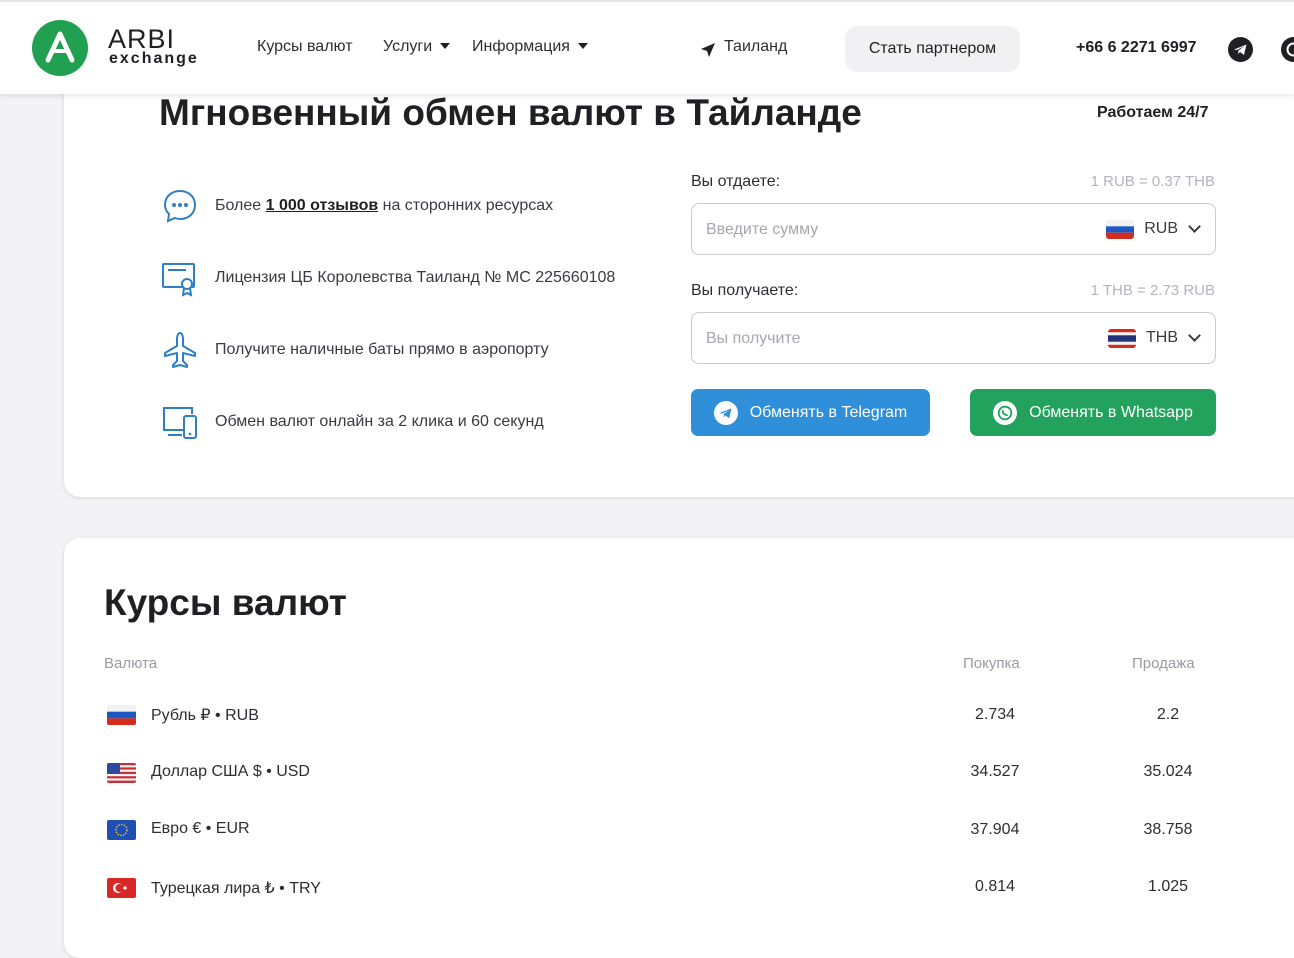 The height and width of the screenshot is (958, 1294). Describe the element at coordinates (886, 339) in the screenshot. I see `get-amount-input` at that location.